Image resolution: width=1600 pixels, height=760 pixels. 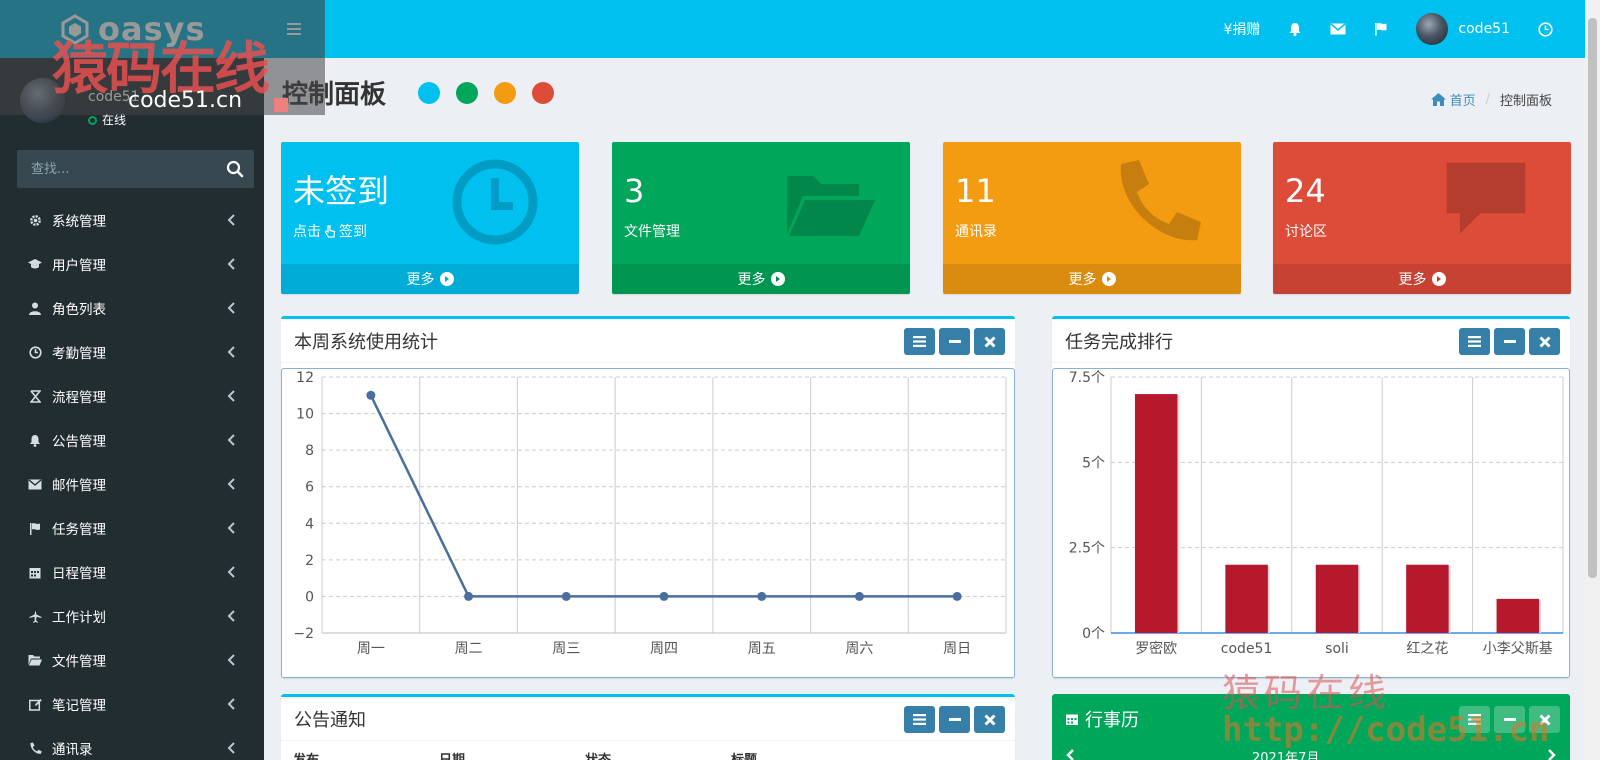 I want to click on bars-icon, so click(x=1474, y=341).